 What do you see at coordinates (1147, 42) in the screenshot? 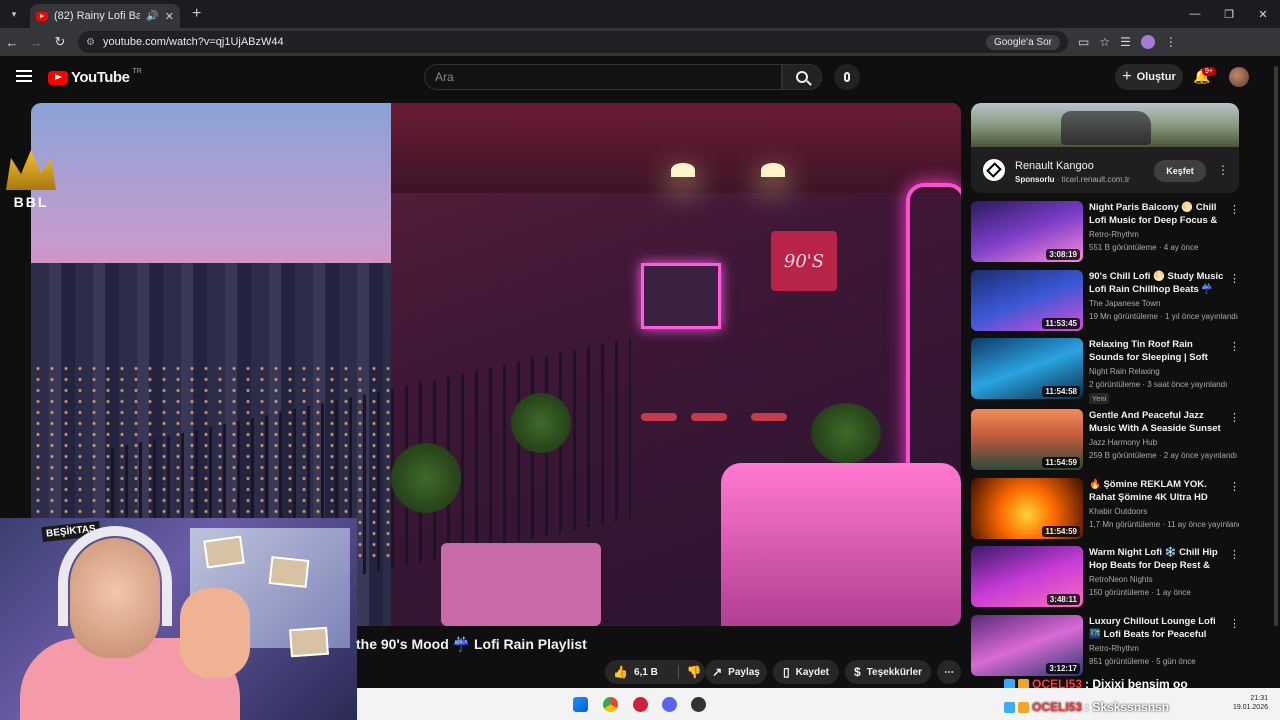
I see `profile-icon` at bounding box center [1147, 42].